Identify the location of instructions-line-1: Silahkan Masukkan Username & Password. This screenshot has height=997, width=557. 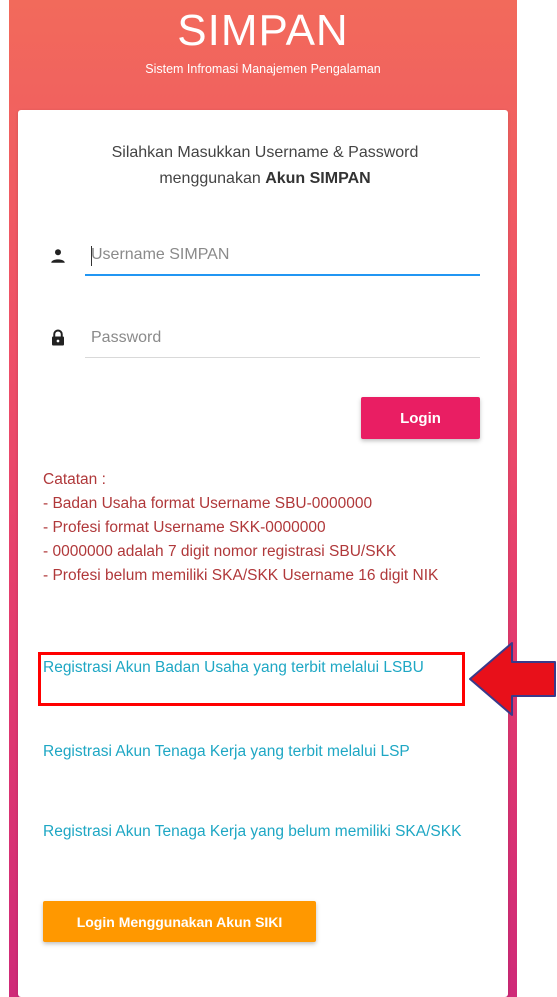
(265, 152).